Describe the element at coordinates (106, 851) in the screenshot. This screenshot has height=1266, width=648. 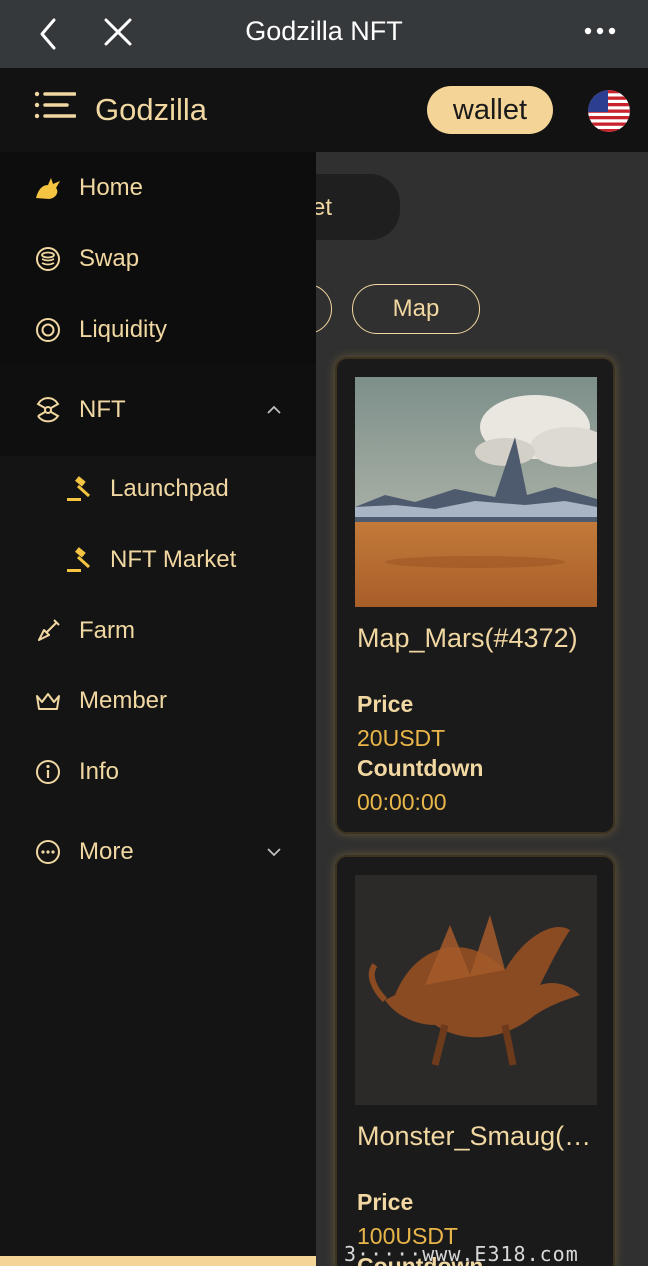
I see `sidebar-item-label: More` at that location.